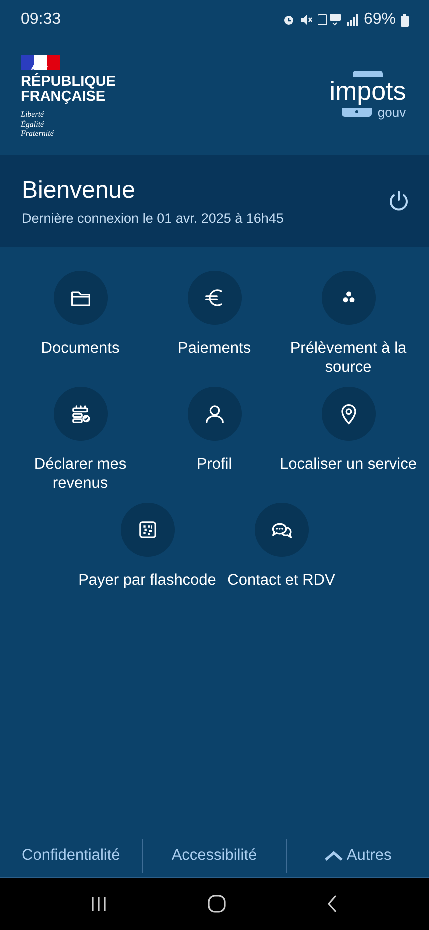  Describe the element at coordinates (380, 20) in the screenshot. I see `battery-percentage: 69%` at that location.